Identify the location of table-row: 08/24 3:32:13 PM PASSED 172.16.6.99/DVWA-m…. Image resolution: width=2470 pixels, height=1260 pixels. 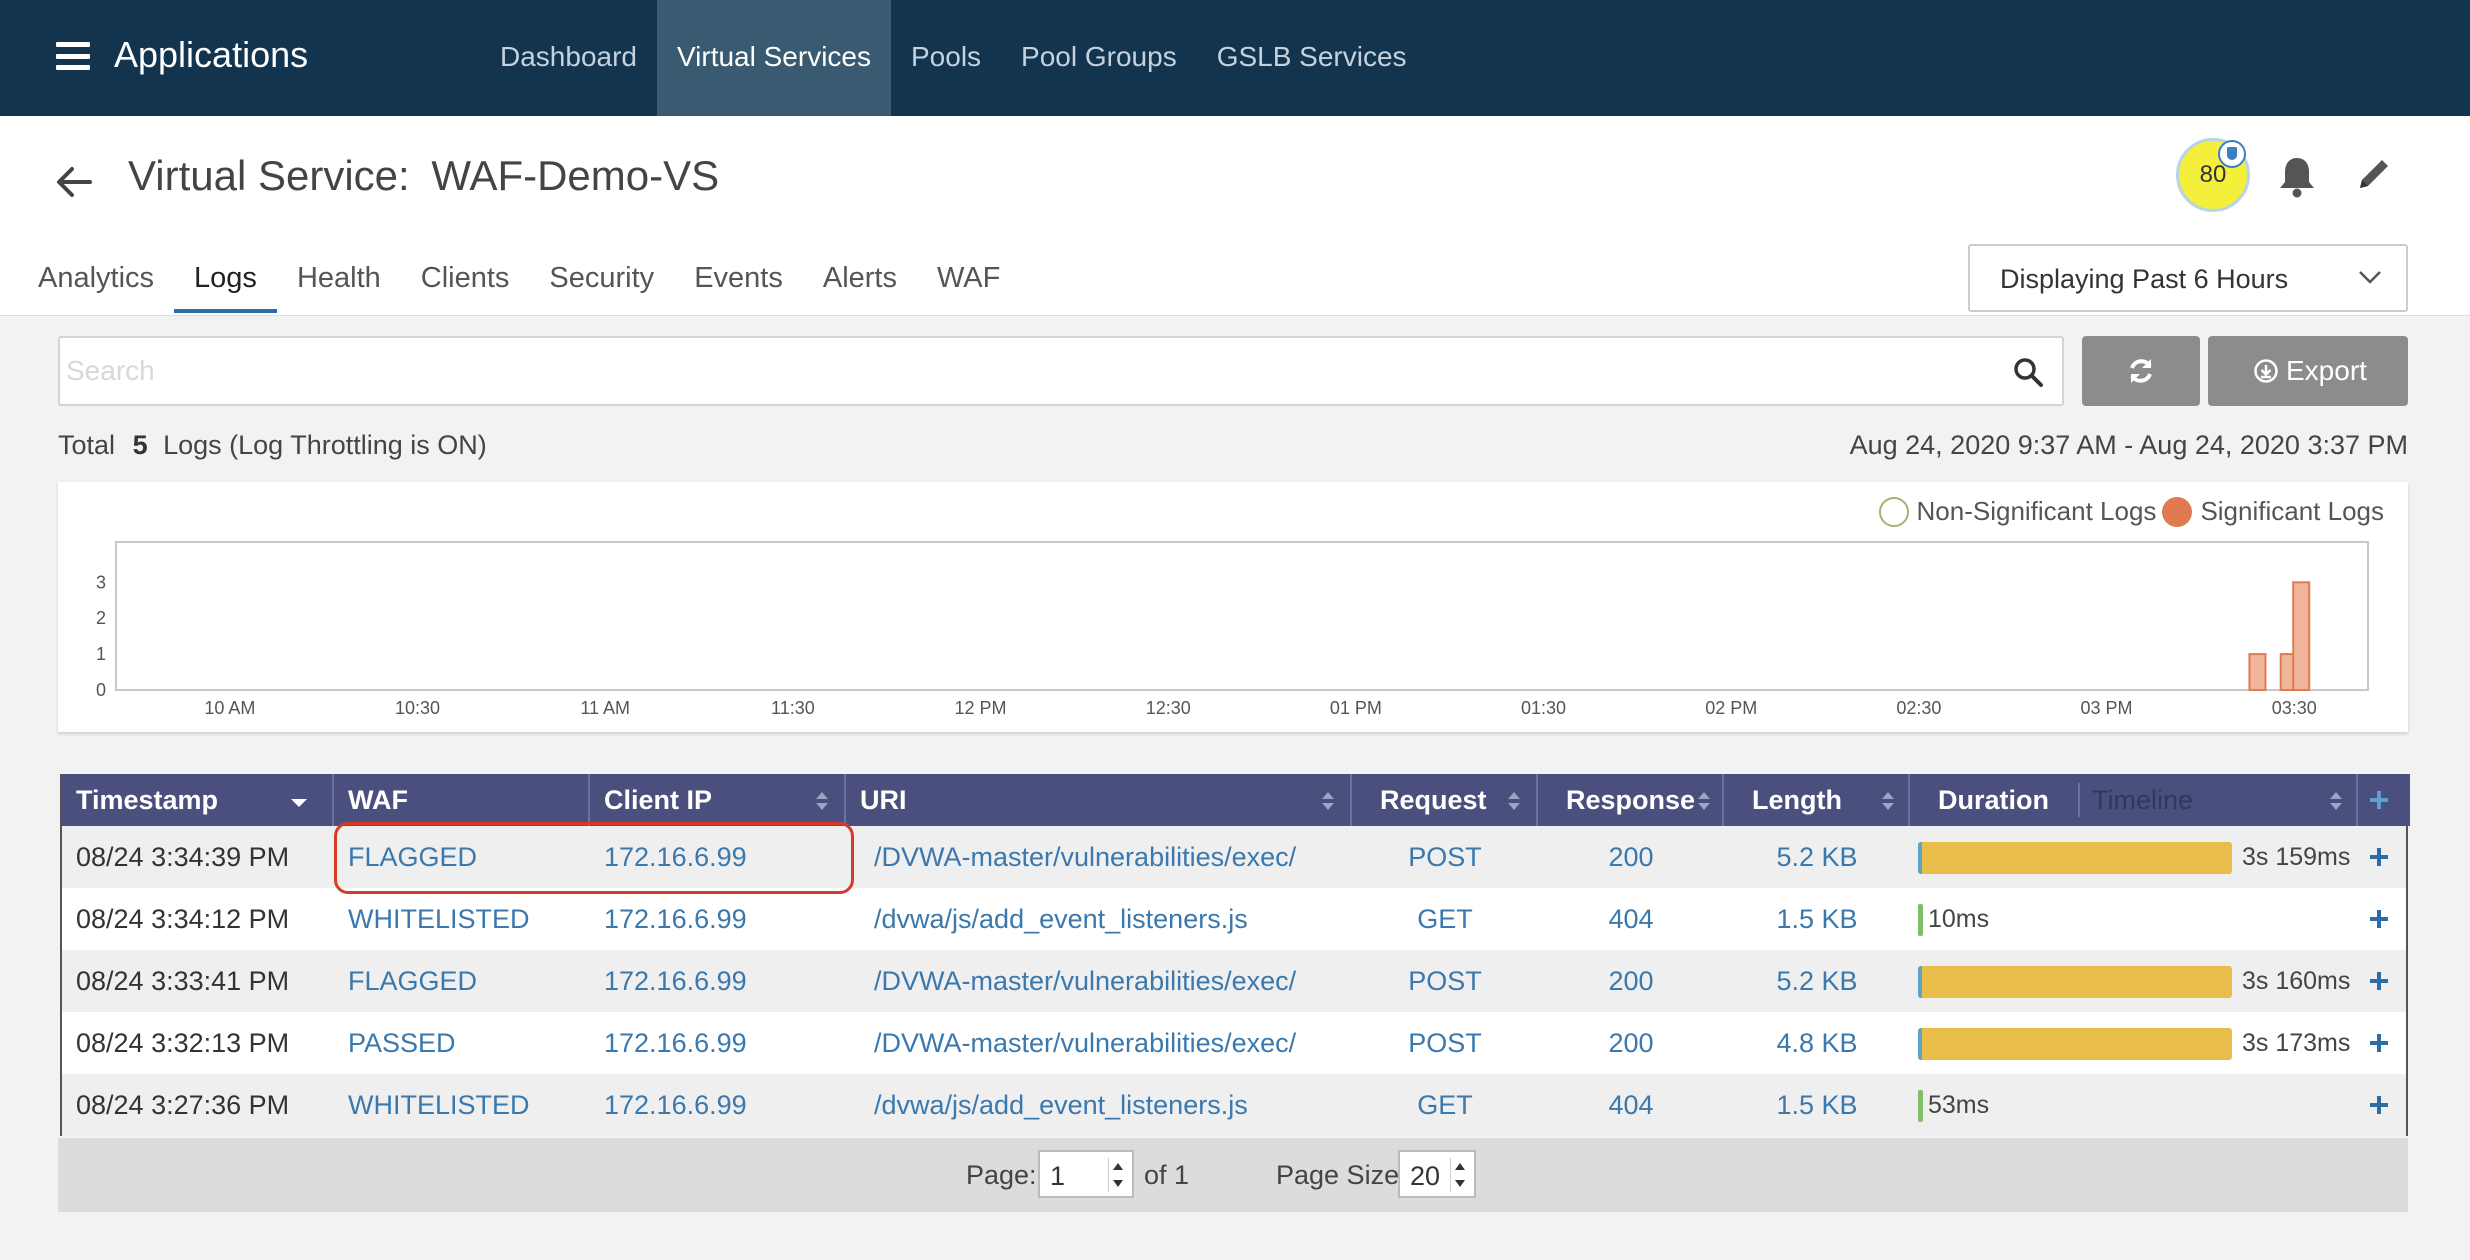
(1234, 1043).